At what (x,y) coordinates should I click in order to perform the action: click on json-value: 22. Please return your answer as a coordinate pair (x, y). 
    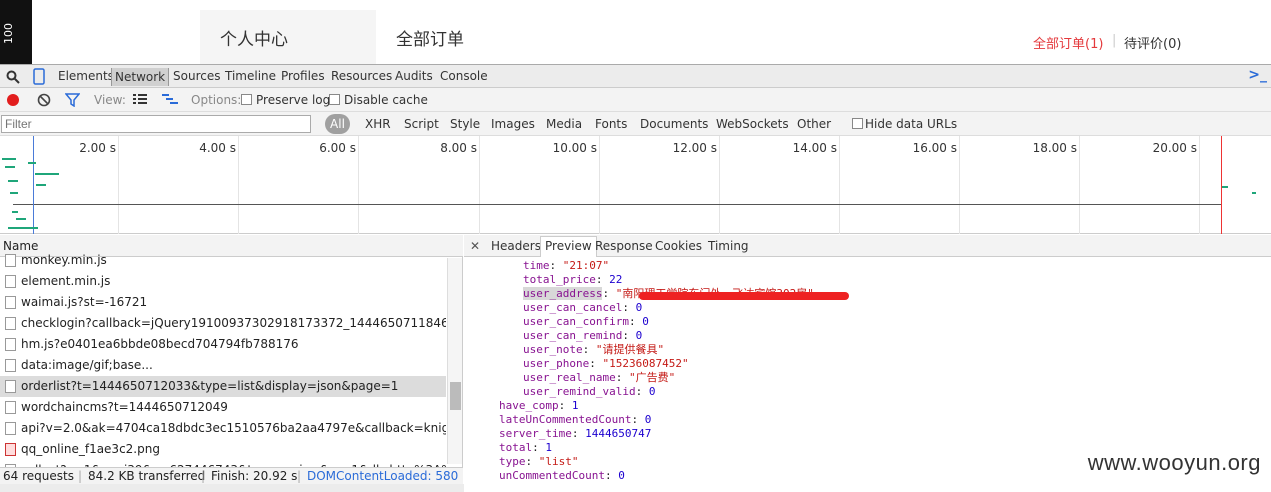
    Looking at the image, I should click on (616, 279).